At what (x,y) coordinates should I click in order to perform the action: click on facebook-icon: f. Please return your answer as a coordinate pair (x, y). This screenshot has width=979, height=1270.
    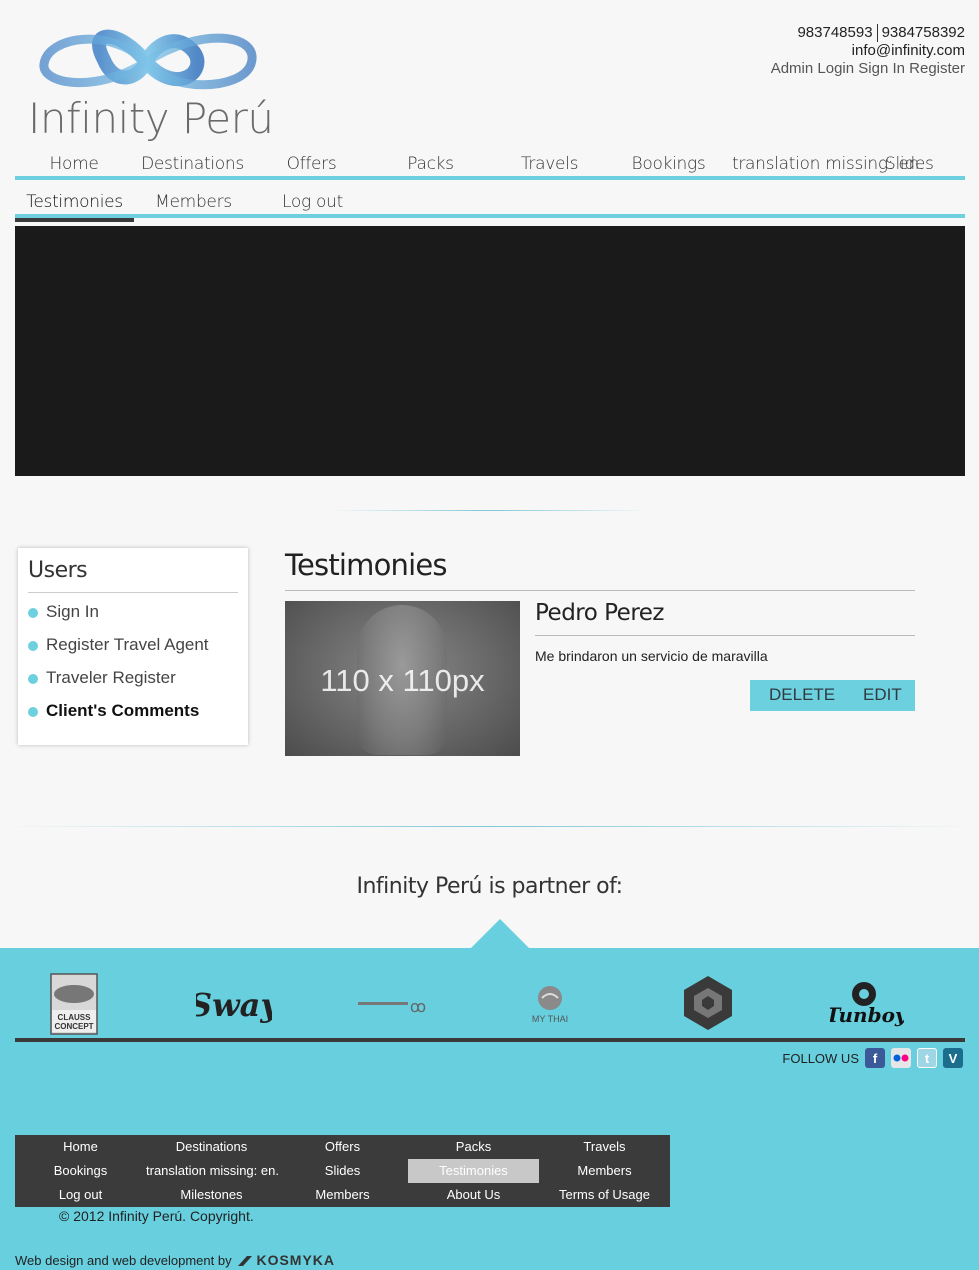
    Looking at the image, I should click on (875, 1058).